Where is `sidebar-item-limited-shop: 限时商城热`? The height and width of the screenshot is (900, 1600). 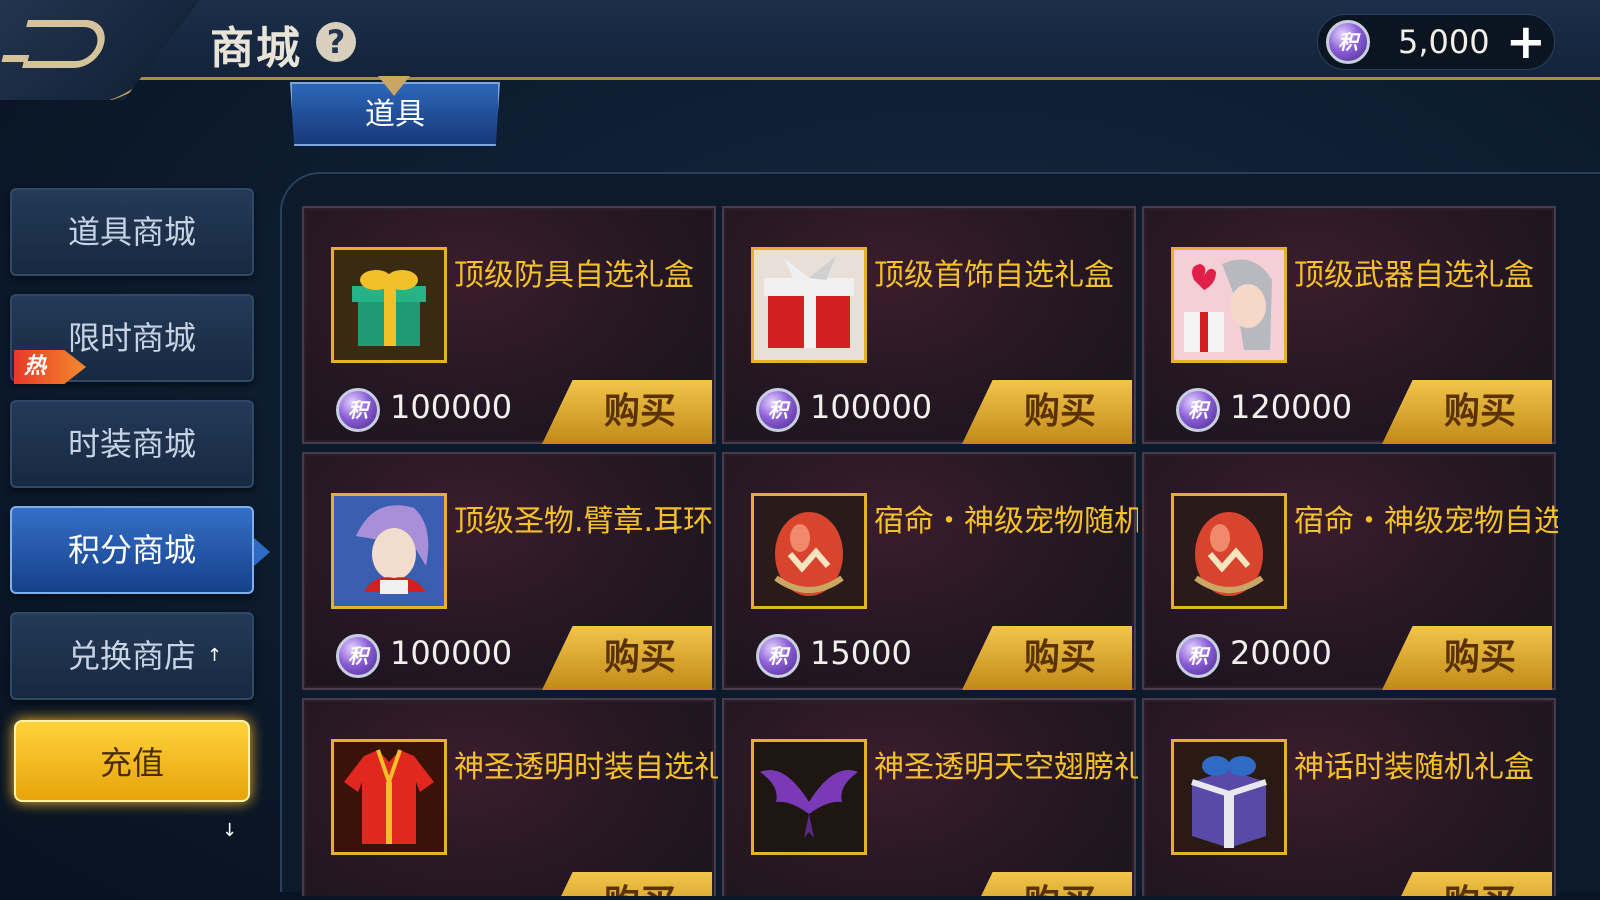
sidebar-item-limited-shop: 限时商城热 is located at coordinates (132, 339).